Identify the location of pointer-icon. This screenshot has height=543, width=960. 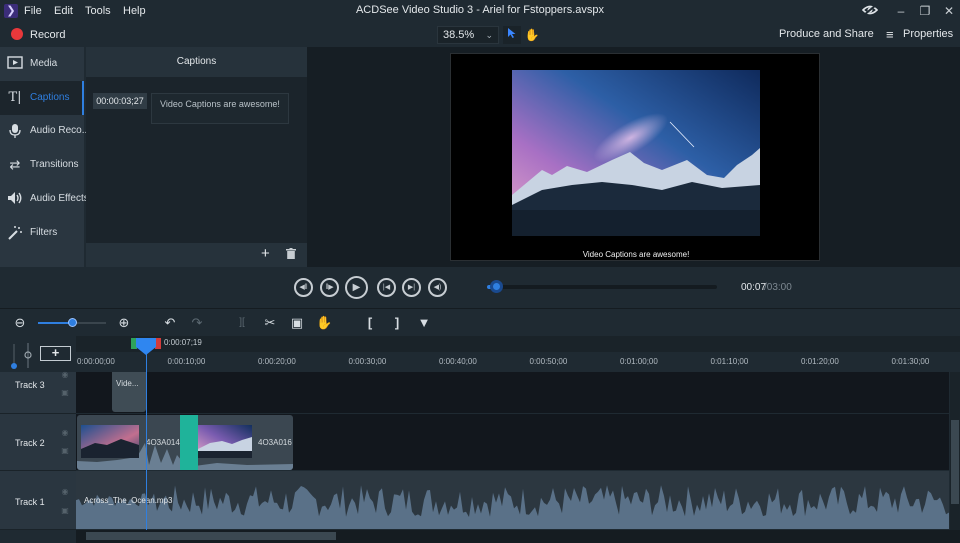
(512, 33).